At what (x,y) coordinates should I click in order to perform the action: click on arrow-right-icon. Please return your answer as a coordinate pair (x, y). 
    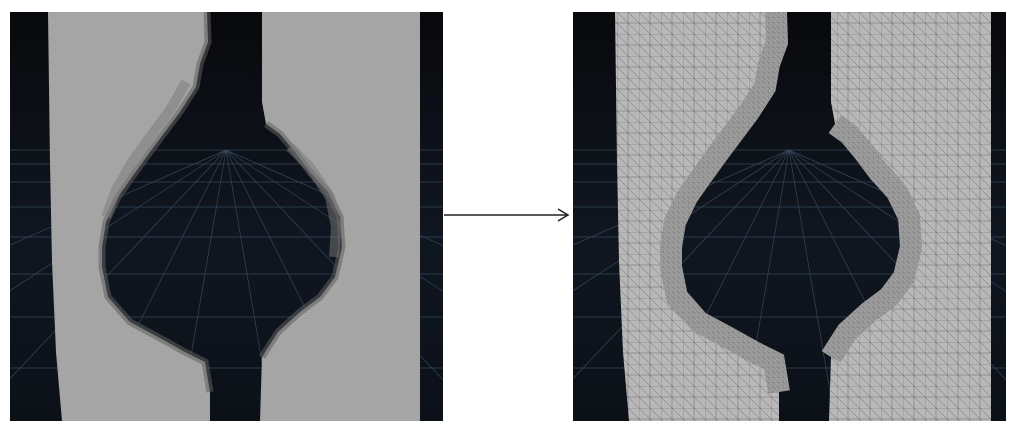
    Looking at the image, I should click on (507, 215).